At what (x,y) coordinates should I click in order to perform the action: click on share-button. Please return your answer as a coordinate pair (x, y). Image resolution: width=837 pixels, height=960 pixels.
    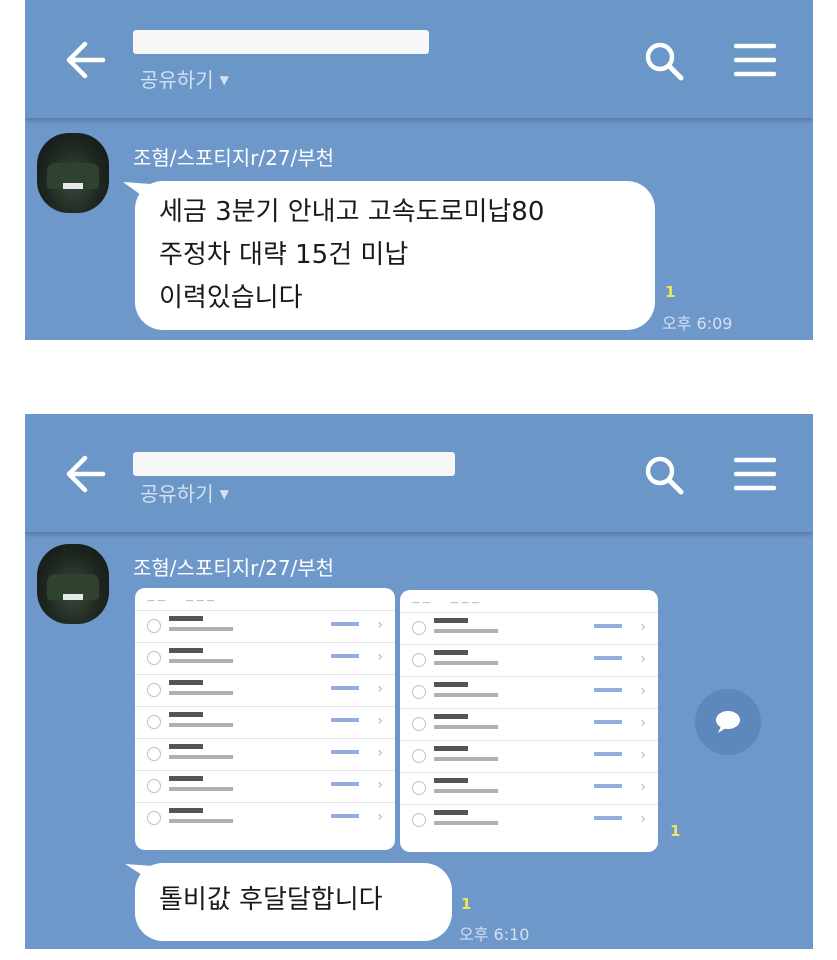
    Looking at the image, I should click on (728, 722).